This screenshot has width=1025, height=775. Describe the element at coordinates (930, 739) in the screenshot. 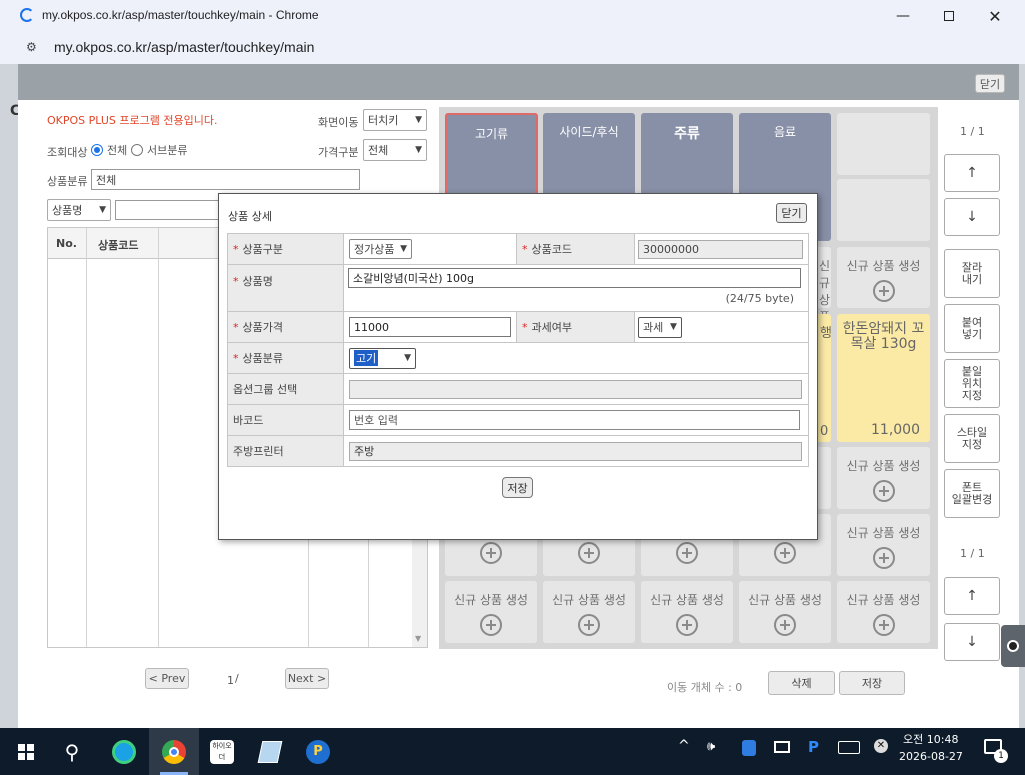

I see `clock-time: 오전 10:48` at that location.